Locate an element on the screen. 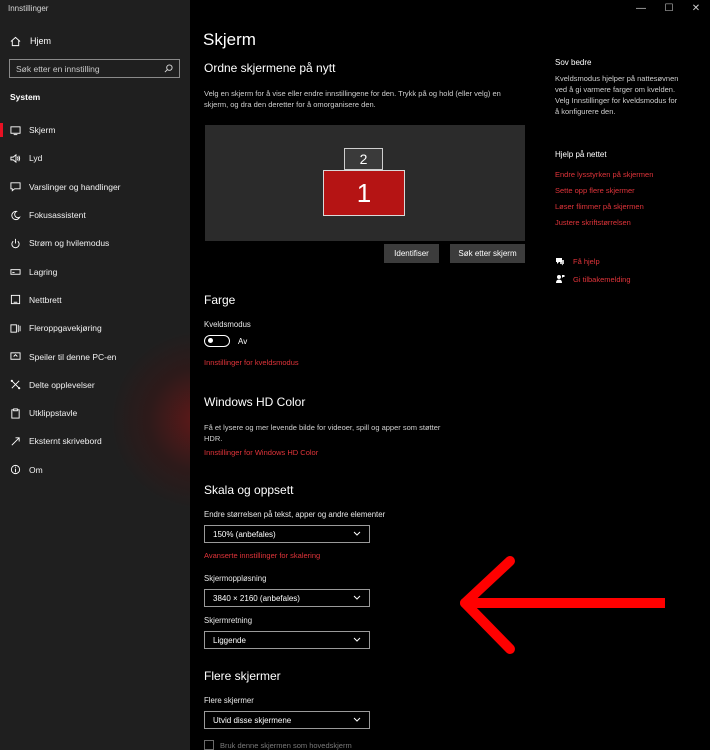 This screenshot has height=750, width=710. multi-heading: Flere skjermer is located at coordinates (242, 676).